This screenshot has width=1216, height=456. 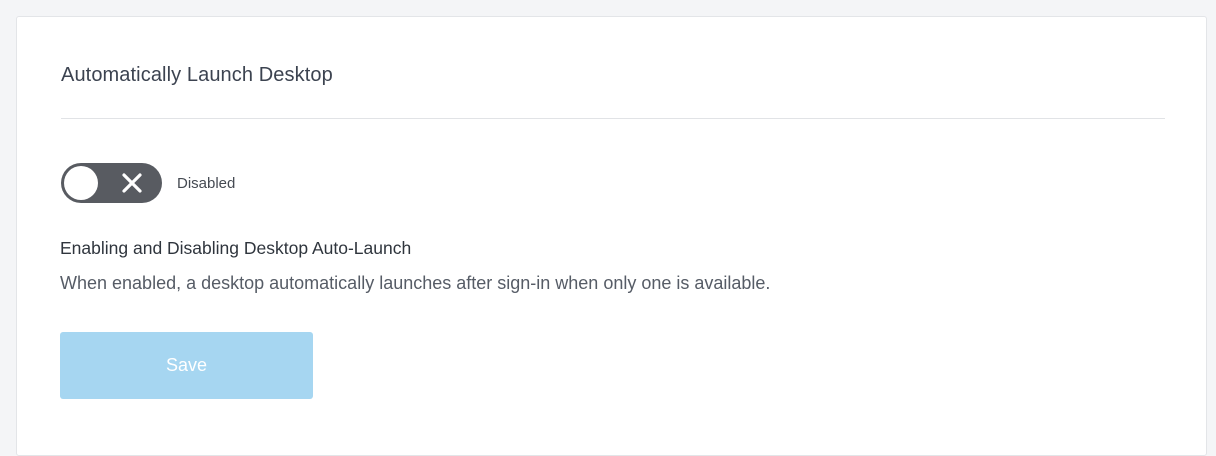 I want to click on card-title: Automatically Launch Desktop, so click(x=197, y=75).